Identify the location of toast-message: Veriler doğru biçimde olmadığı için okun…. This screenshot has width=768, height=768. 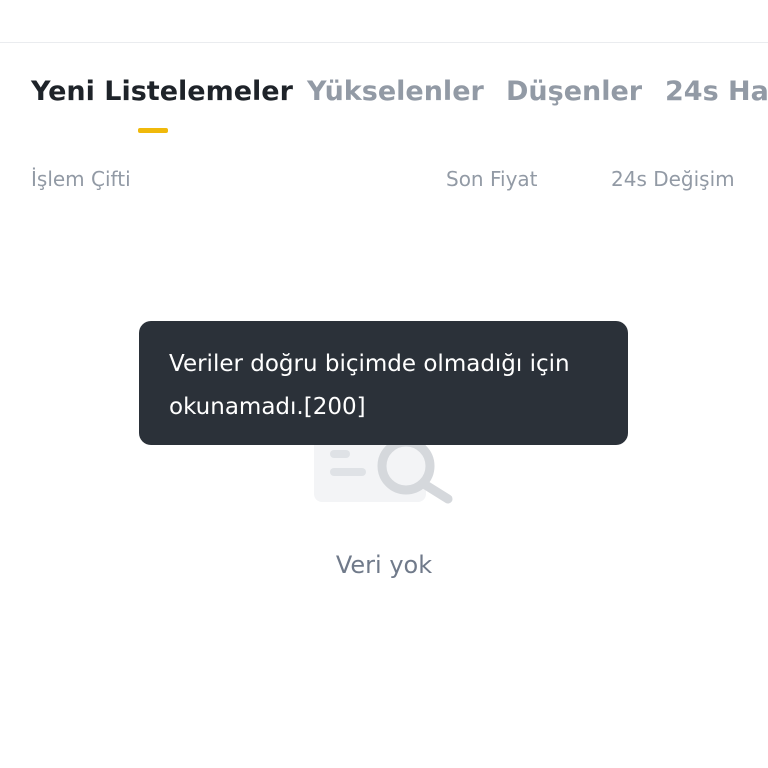
(369, 385).